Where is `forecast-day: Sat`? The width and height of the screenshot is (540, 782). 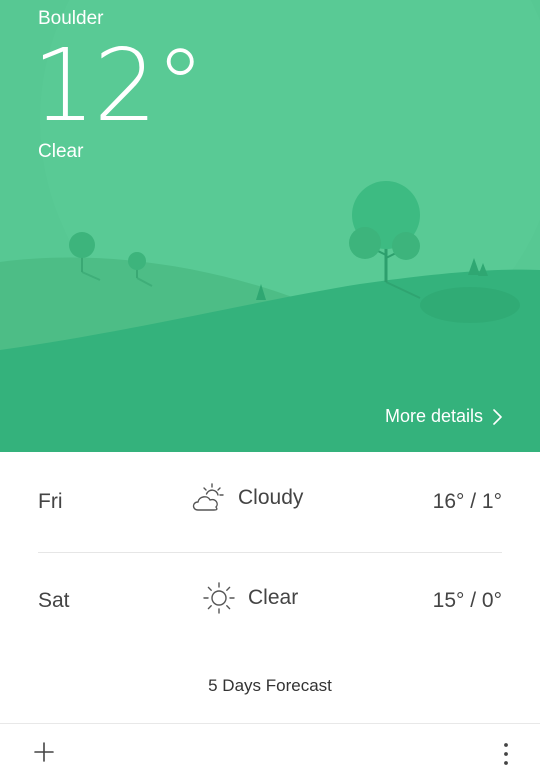 forecast-day: Sat is located at coordinates (54, 600).